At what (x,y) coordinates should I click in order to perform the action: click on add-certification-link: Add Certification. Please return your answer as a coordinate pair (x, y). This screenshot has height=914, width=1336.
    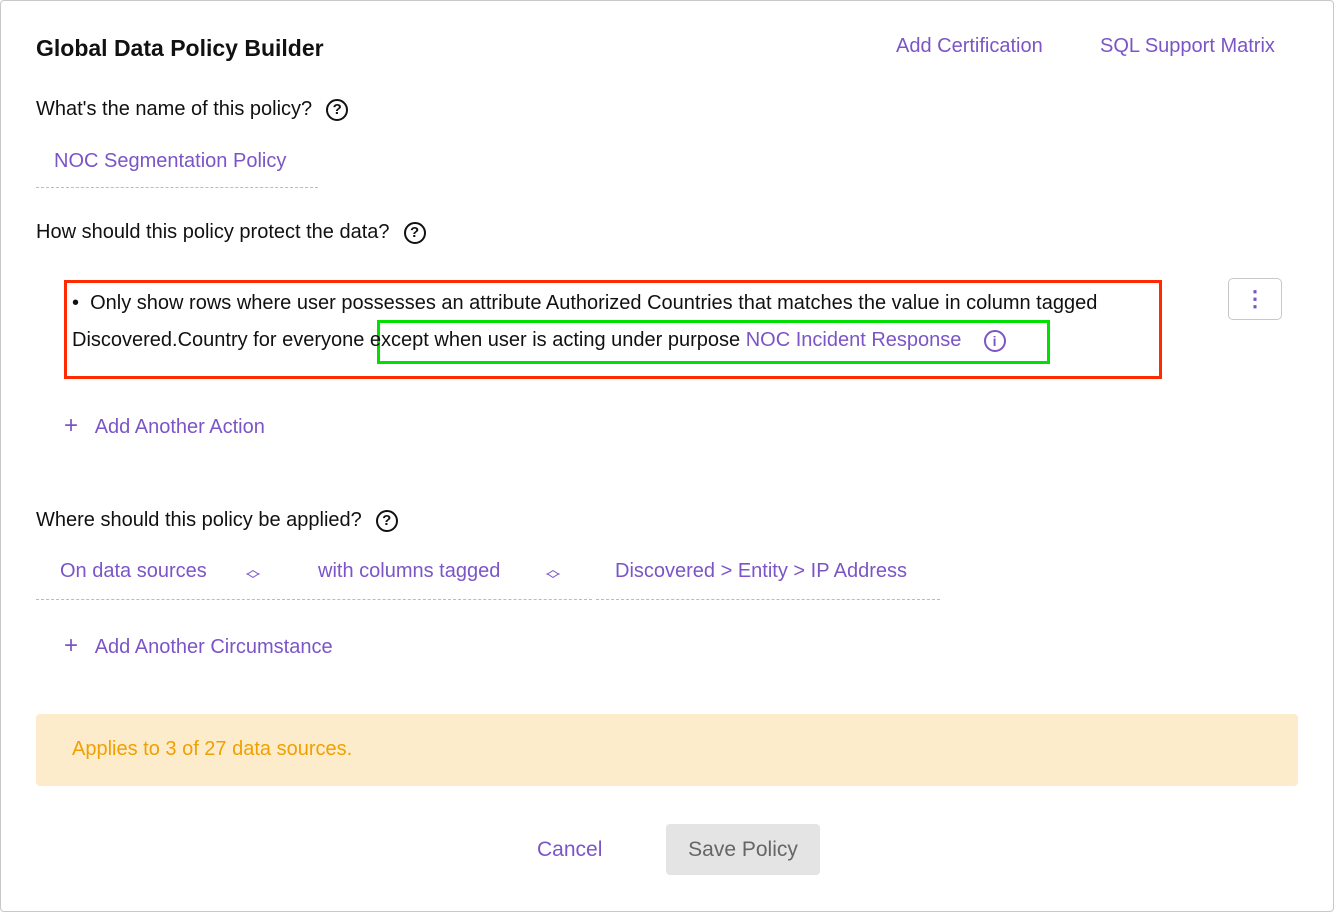
    Looking at the image, I should click on (969, 46).